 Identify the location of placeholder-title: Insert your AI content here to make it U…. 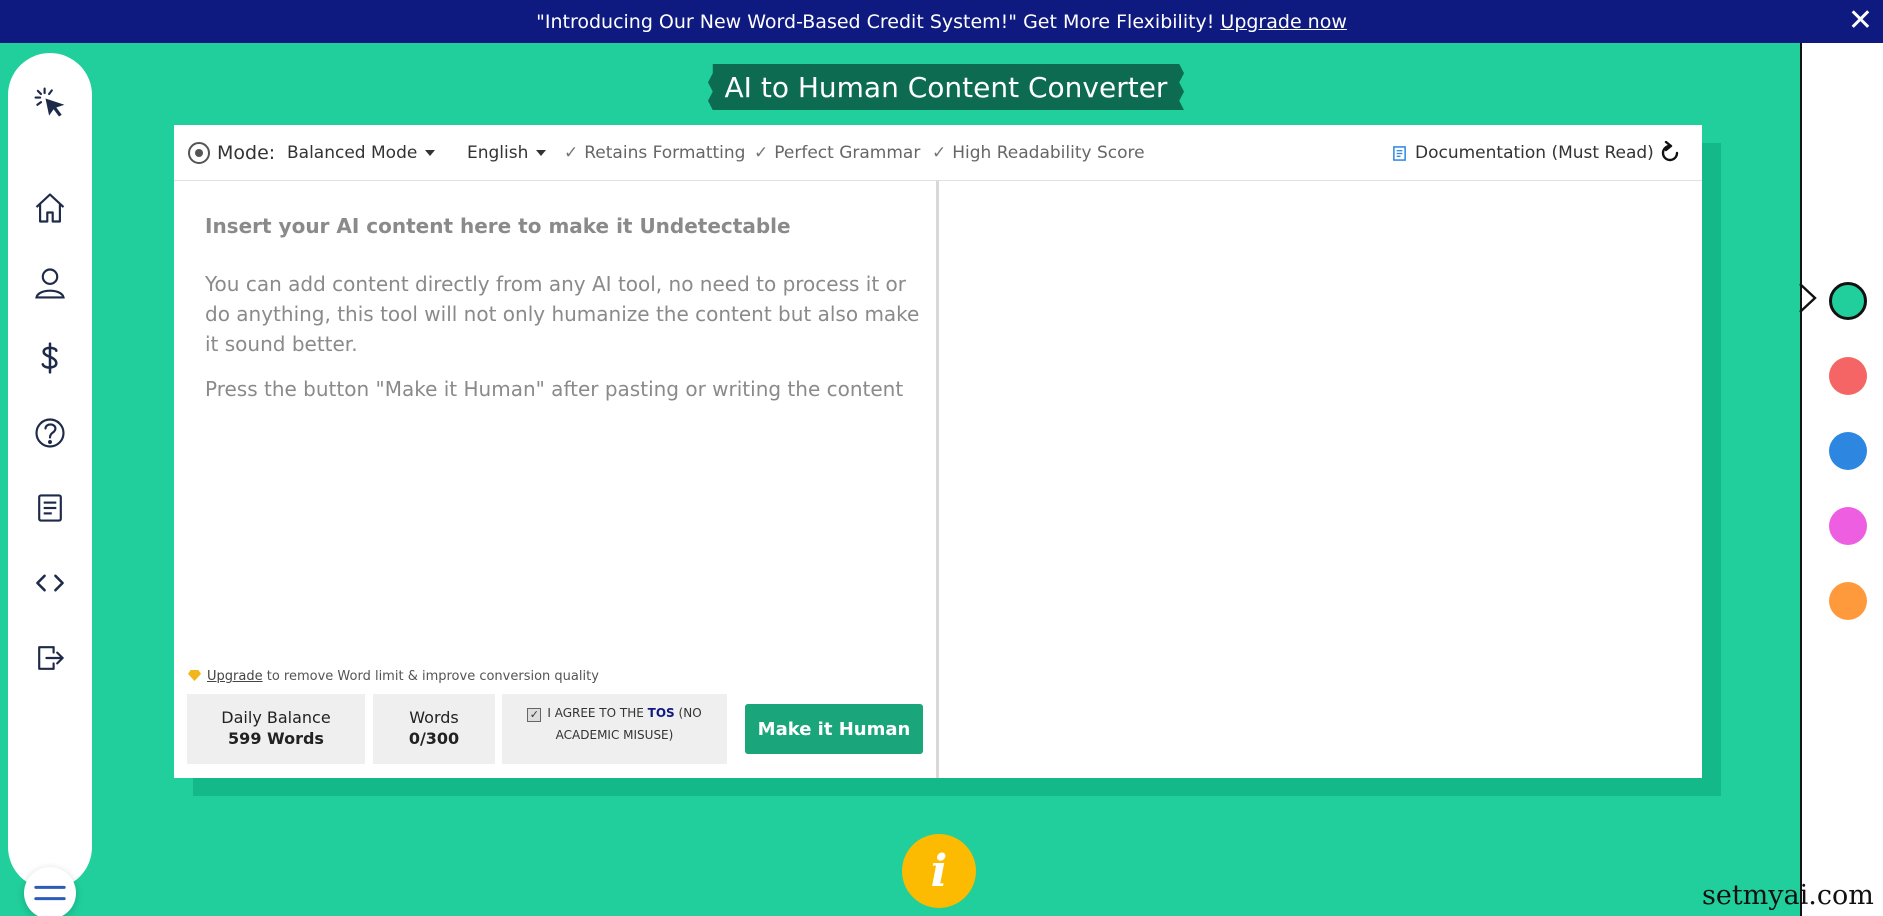
(498, 226).